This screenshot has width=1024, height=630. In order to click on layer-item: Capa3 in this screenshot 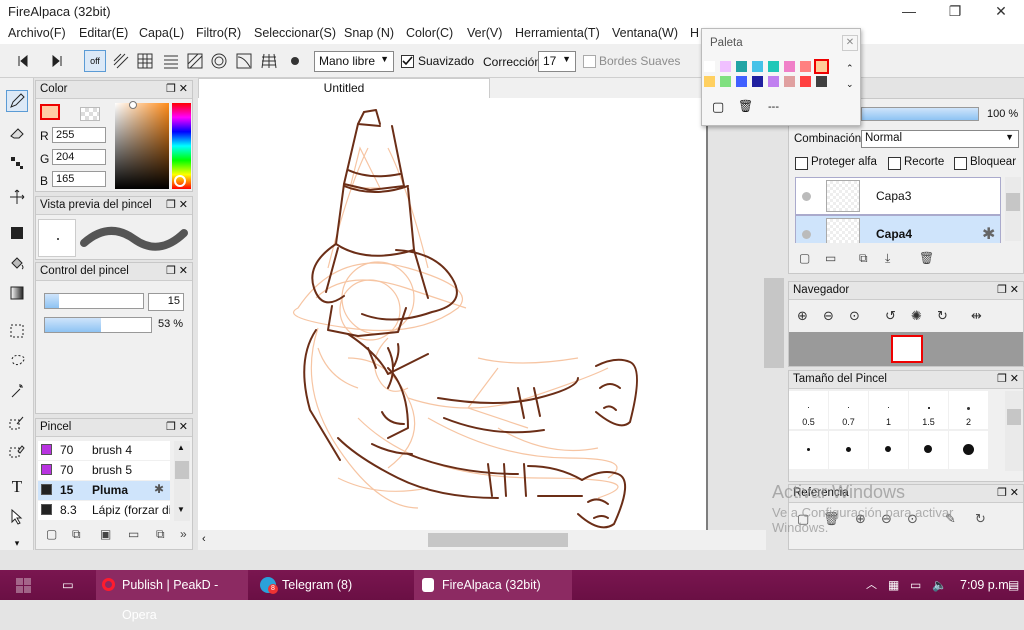, I will do `click(898, 196)`.